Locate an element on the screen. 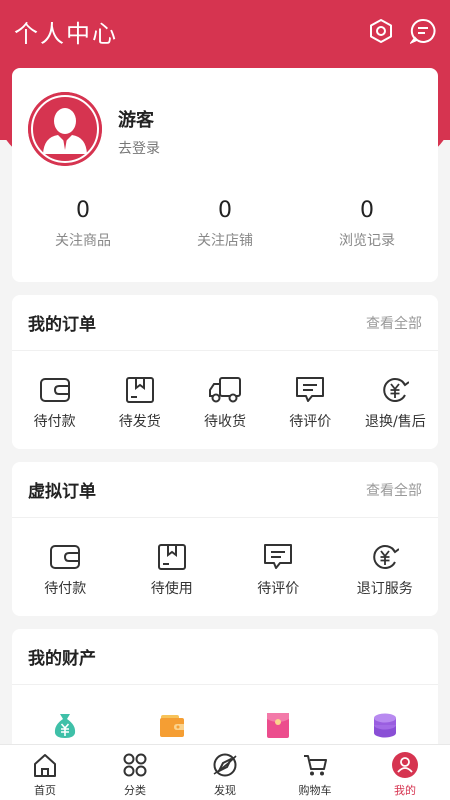 The height and width of the screenshot is (800, 450). user-icon is located at coordinates (405, 765).